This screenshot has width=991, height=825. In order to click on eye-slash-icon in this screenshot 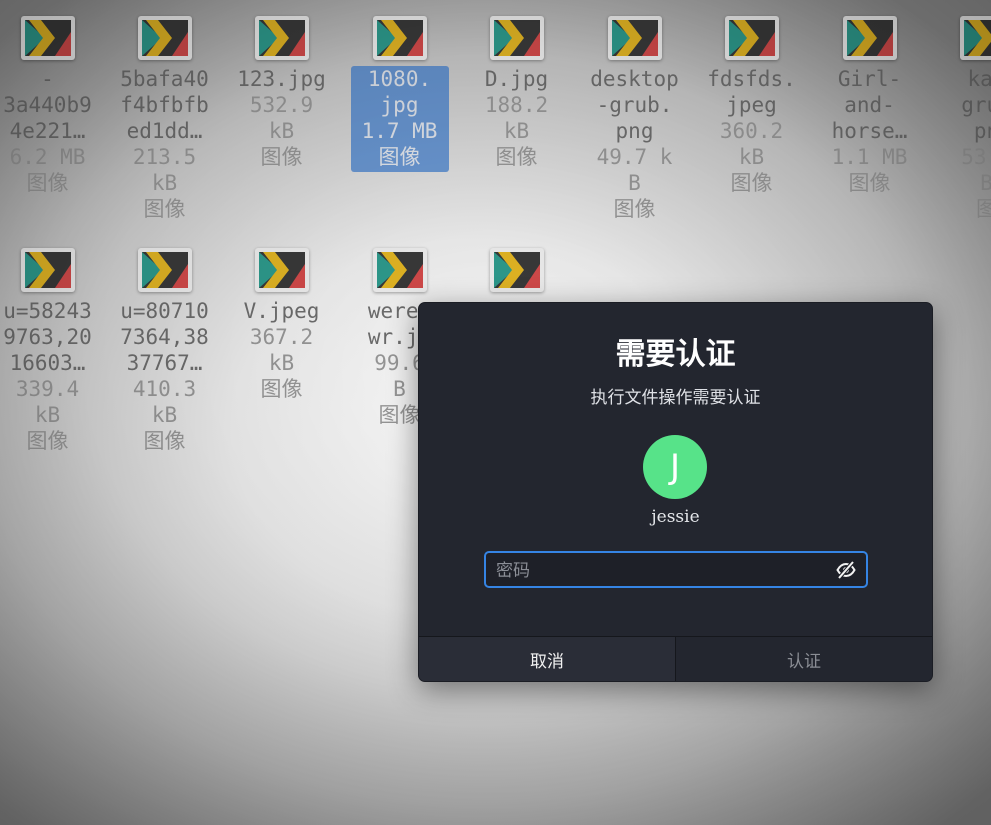, I will do `click(846, 570)`.